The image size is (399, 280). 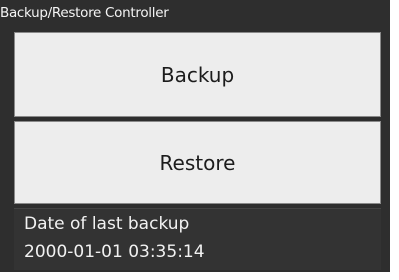 I want to click on backup-button-label: Backup, so click(x=197, y=74).